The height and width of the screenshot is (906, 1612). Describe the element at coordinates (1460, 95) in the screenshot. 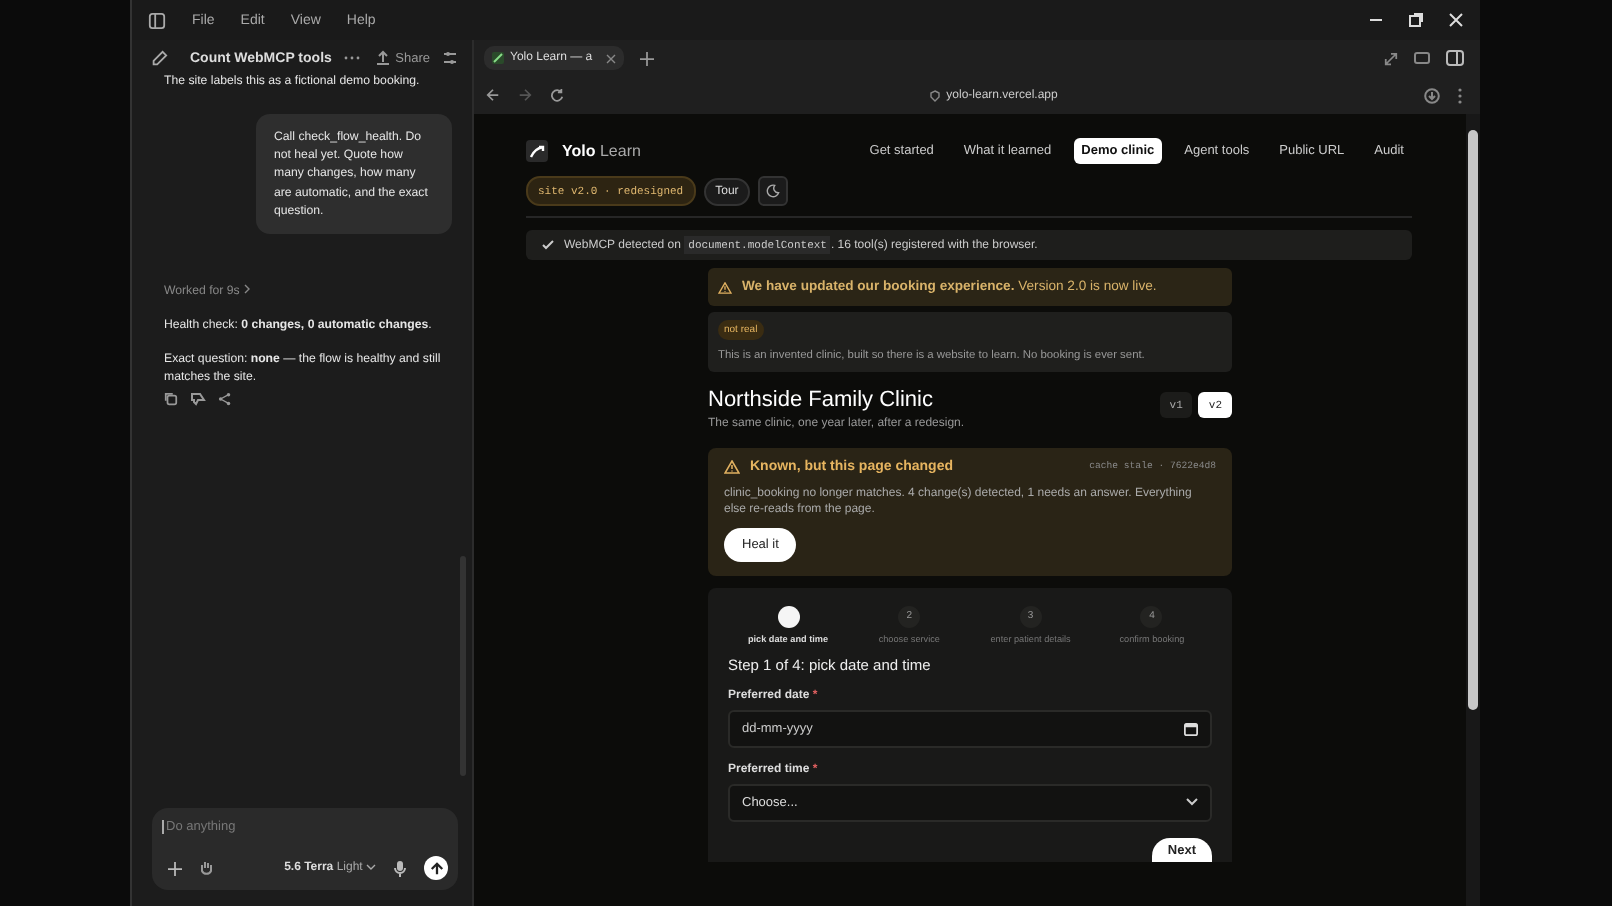

I see `kebab-menu-icon` at that location.